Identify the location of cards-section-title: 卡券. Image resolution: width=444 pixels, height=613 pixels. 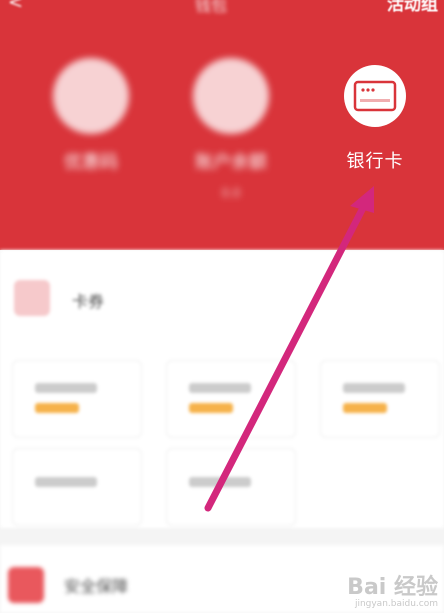
(88, 301).